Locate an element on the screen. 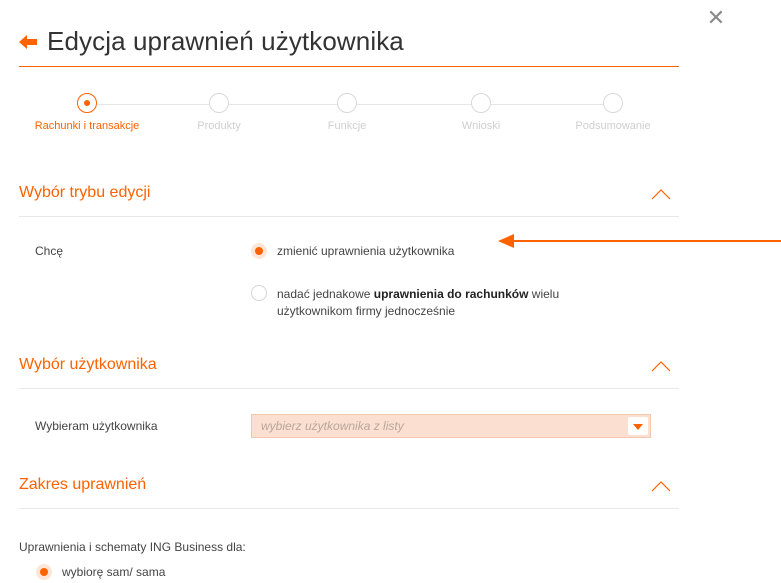 This screenshot has height=583, width=781. step-4-label: Wnioski is located at coordinates (481, 126).